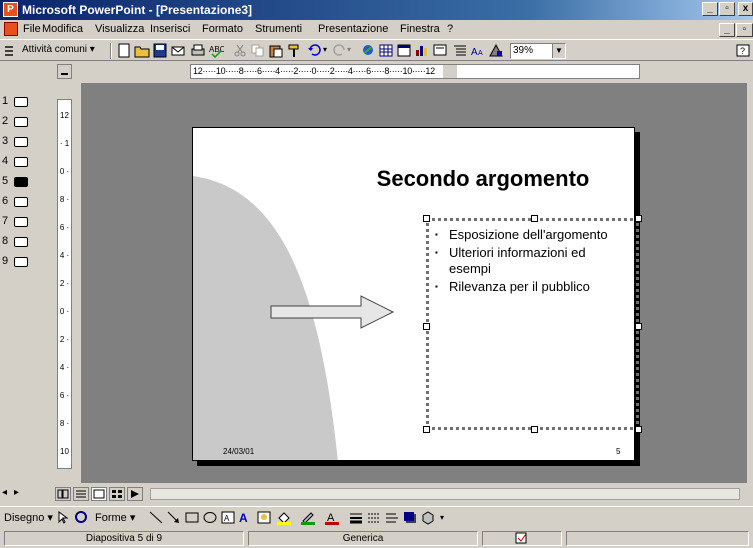 This screenshot has height=548, width=753. I want to click on dash-style-icon, so click(374, 517).